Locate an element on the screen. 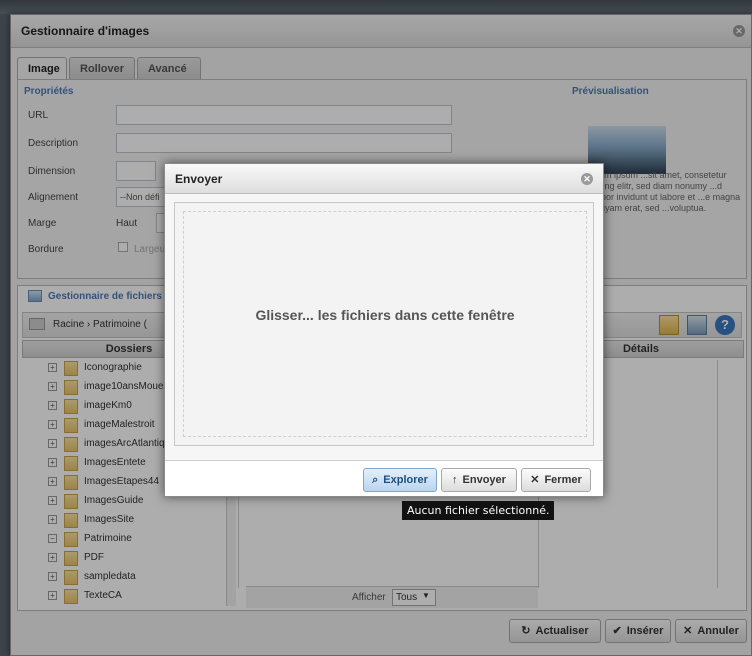 The image size is (752, 656). browse-button: ⌕ Explorer is located at coordinates (400, 480).